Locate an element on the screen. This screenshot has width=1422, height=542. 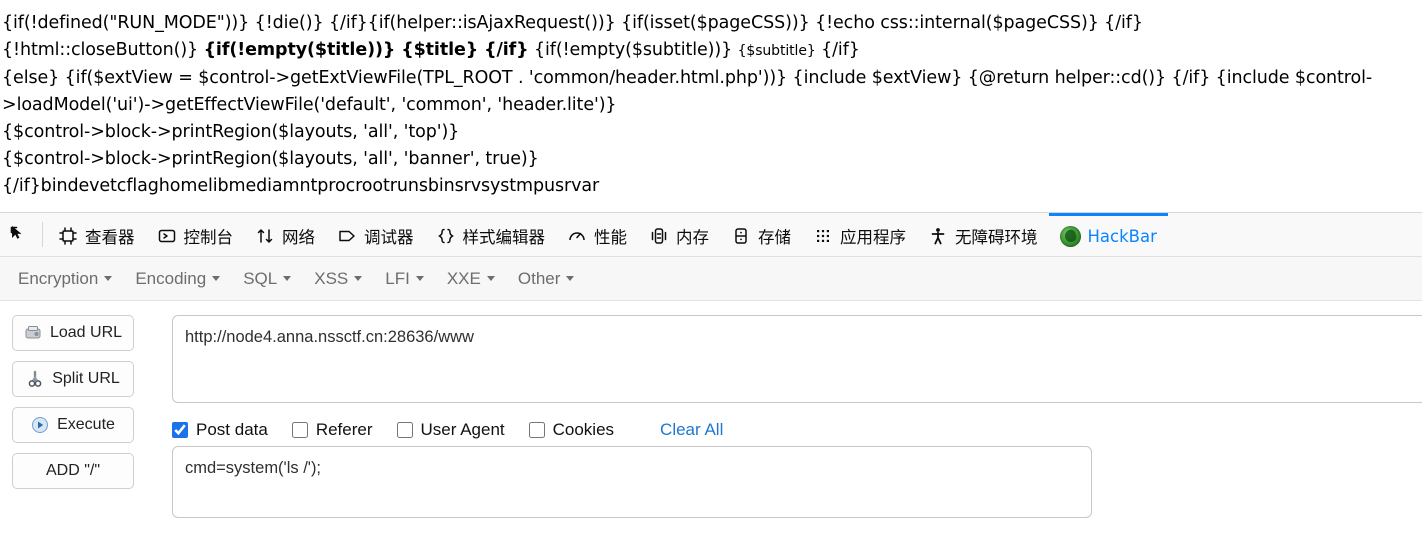
hackbar-menu-label: Encoding is located at coordinates (171, 278).